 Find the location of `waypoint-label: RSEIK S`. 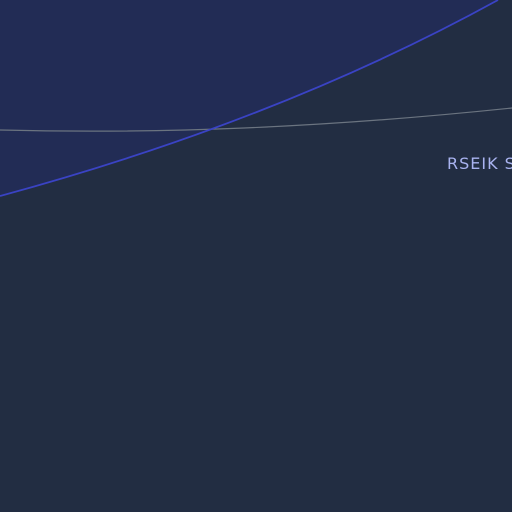

waypoint-label: RSEIK S is located at coordinates (479, 164).